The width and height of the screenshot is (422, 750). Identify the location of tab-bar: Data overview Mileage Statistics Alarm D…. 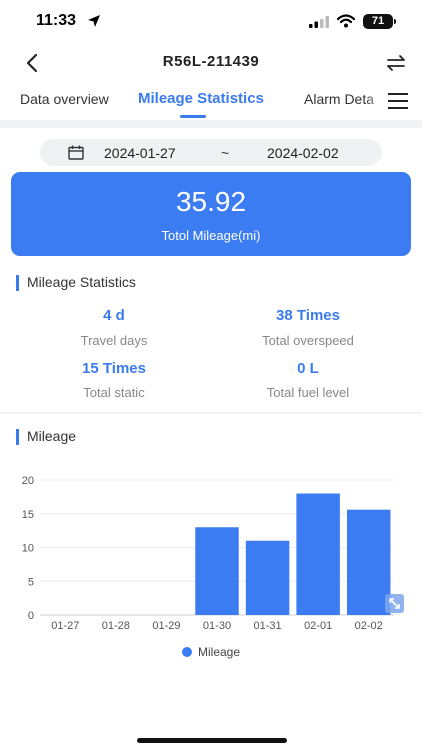
(211, 102).